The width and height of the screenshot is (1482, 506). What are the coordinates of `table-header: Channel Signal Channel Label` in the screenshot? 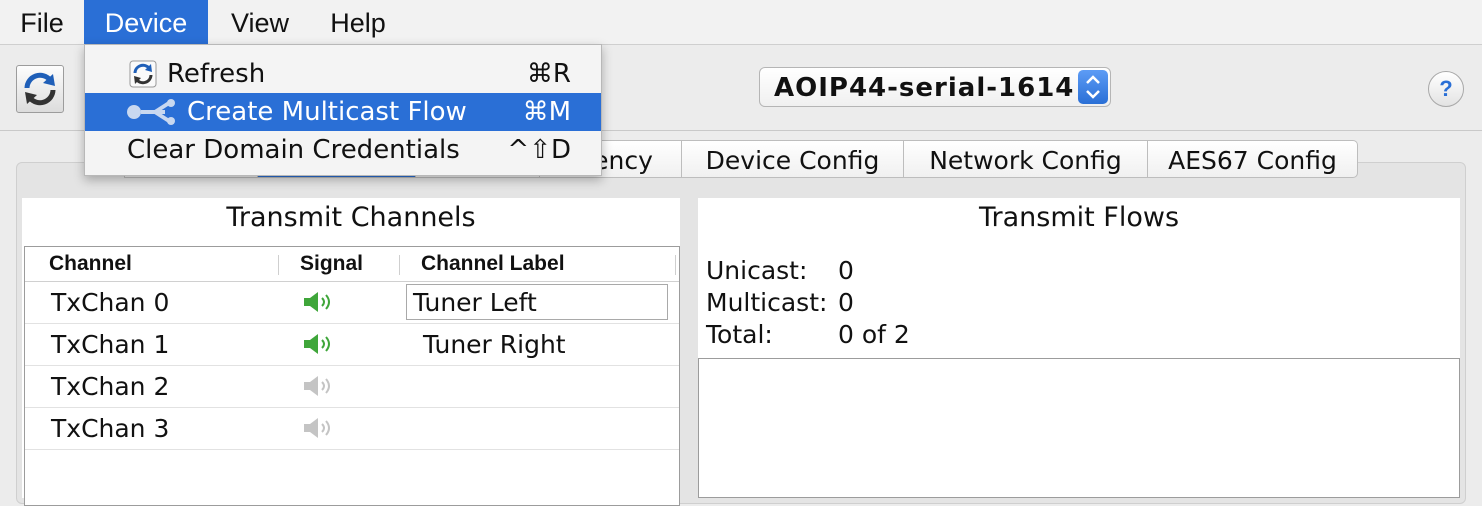 It's located at (352, 264).